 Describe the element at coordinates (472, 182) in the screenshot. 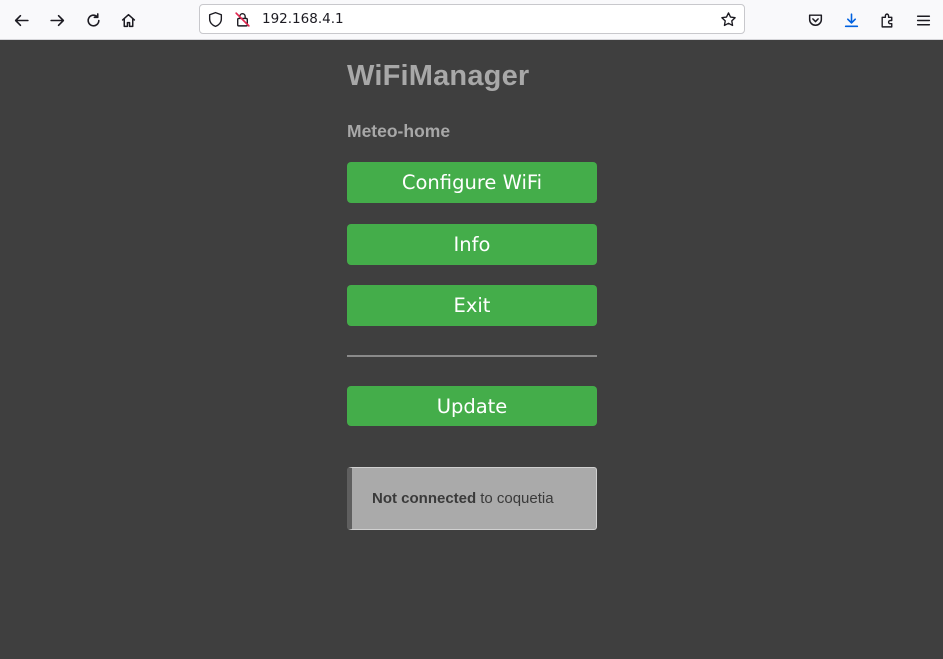

I see `configure-wifi-button: Configure WiFi` at that location.